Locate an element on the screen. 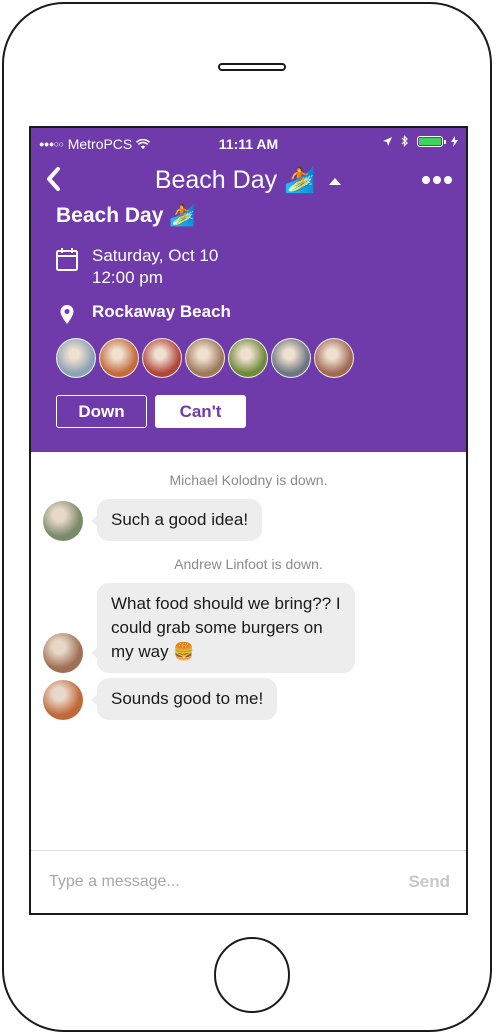  event-date: Saturday, Oct 10 is located at coordinates (155, 255).